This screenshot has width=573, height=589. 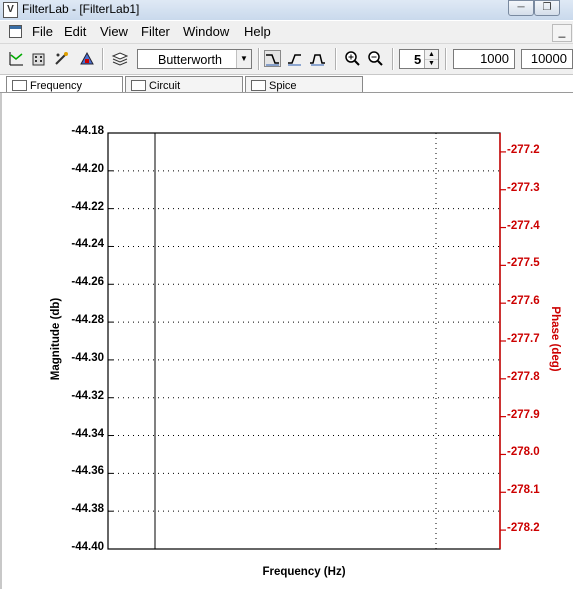 I want to click on magnitude-tick-label: -44.36, so click(x=87, y=471).